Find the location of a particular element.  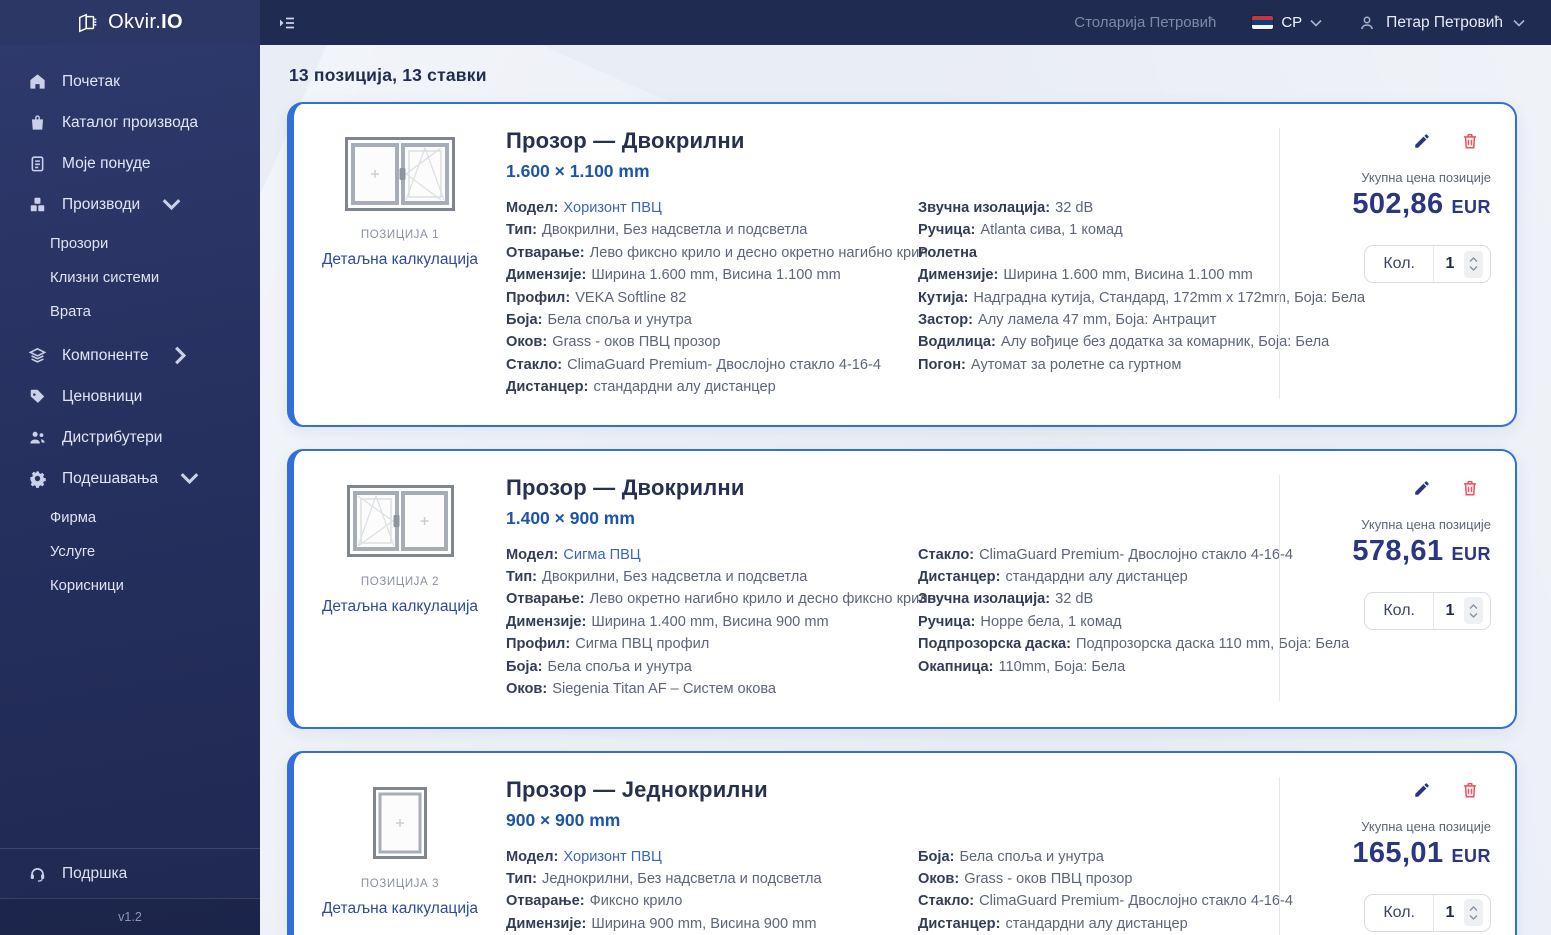

spec-row: Модел: Сигма ПВЦ is located at coordinates (703, 555).